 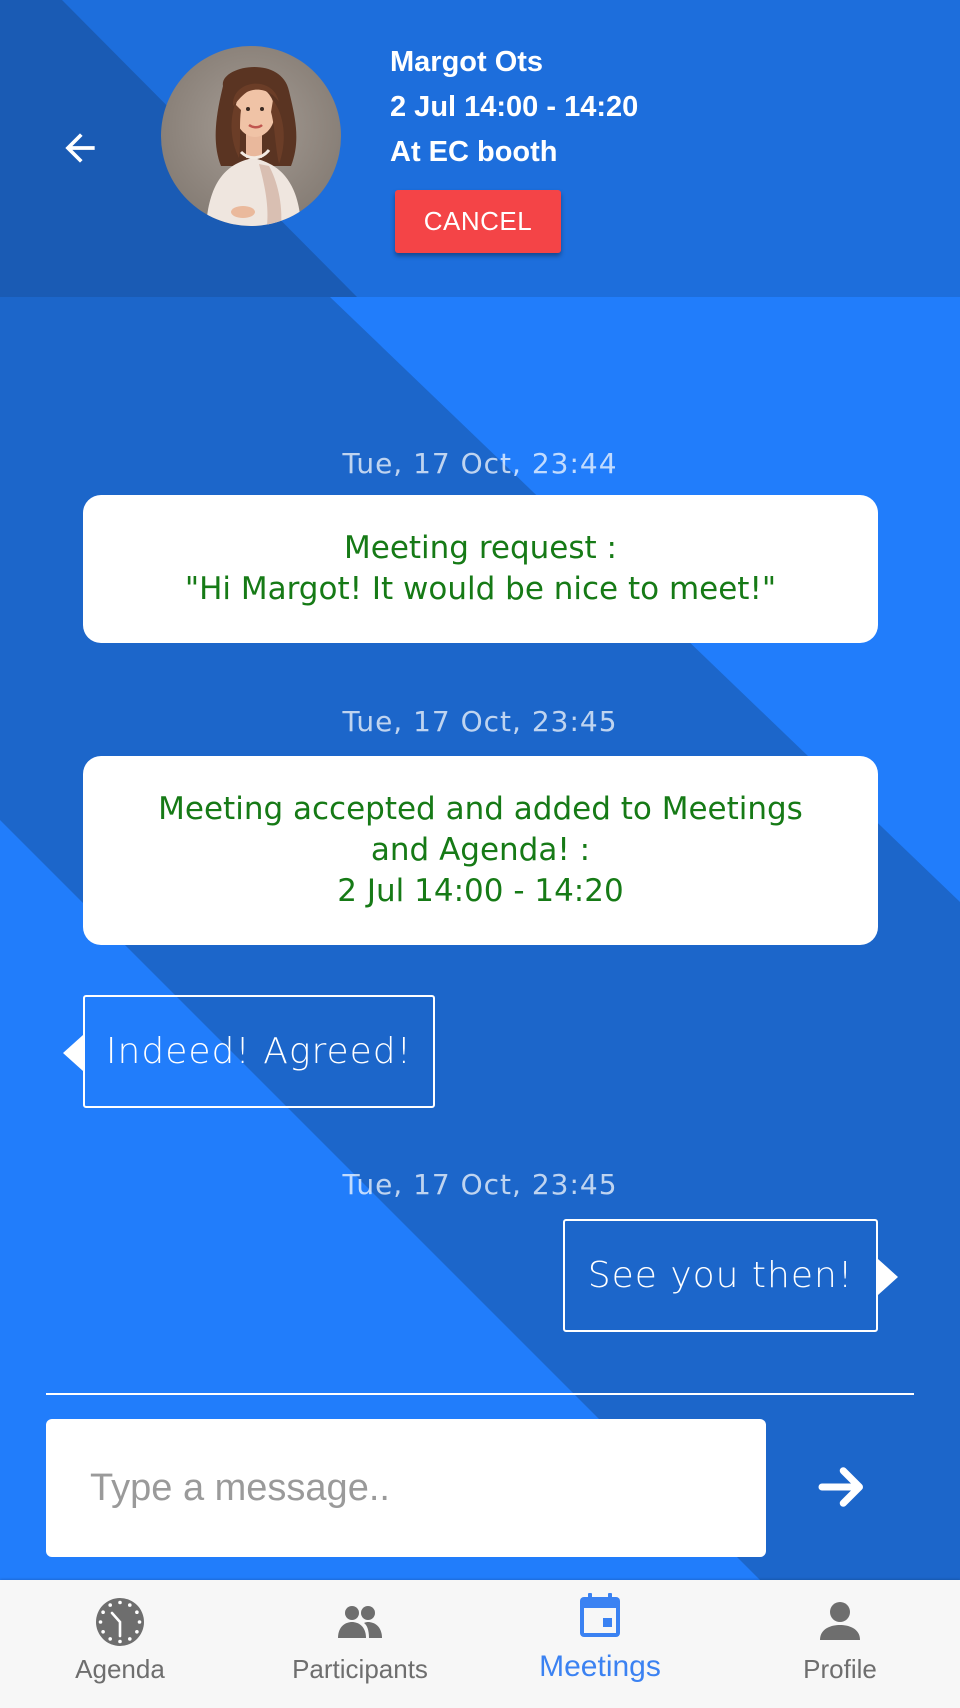 I want to click on bottom-navigation: Agenda Participants Meetings Profile, so click(x=480, y=1644).